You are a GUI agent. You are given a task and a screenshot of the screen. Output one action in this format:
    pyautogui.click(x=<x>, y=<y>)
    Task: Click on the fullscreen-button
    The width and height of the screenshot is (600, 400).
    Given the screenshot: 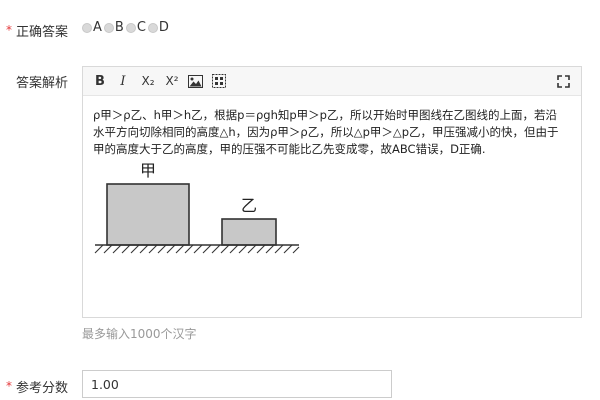 What is the action you would take?
    pyautogui.click(x=563, y=81)
    